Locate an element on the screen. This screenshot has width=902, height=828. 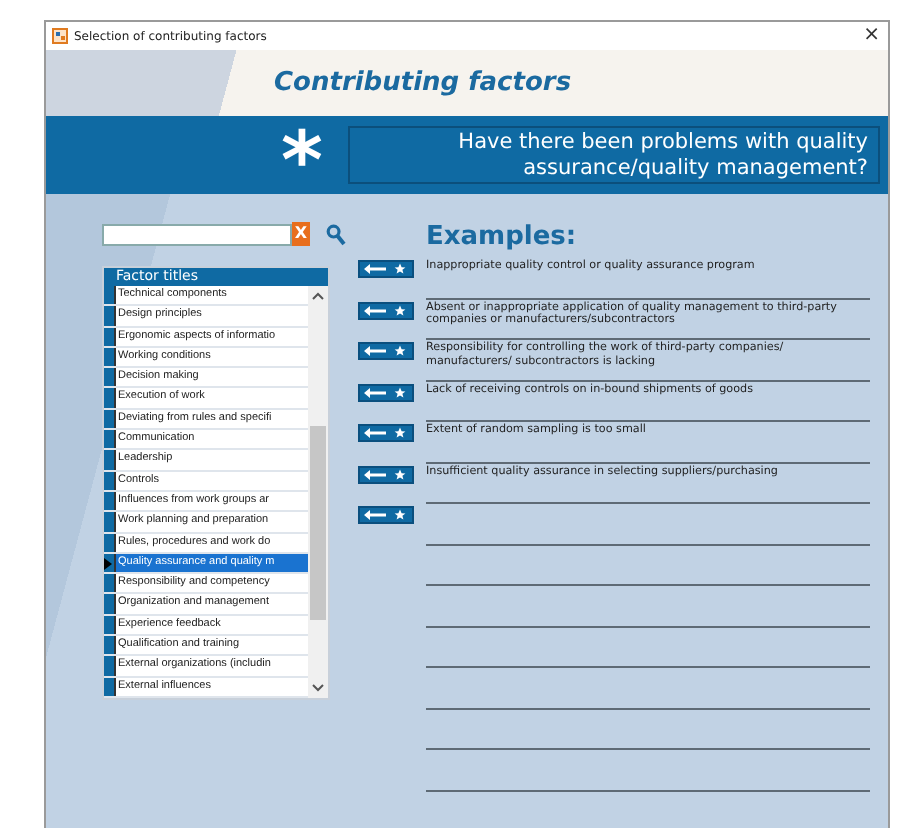
question-text: Have there been problems with quality assurance/quality management? is located at coordinates (614, 155).